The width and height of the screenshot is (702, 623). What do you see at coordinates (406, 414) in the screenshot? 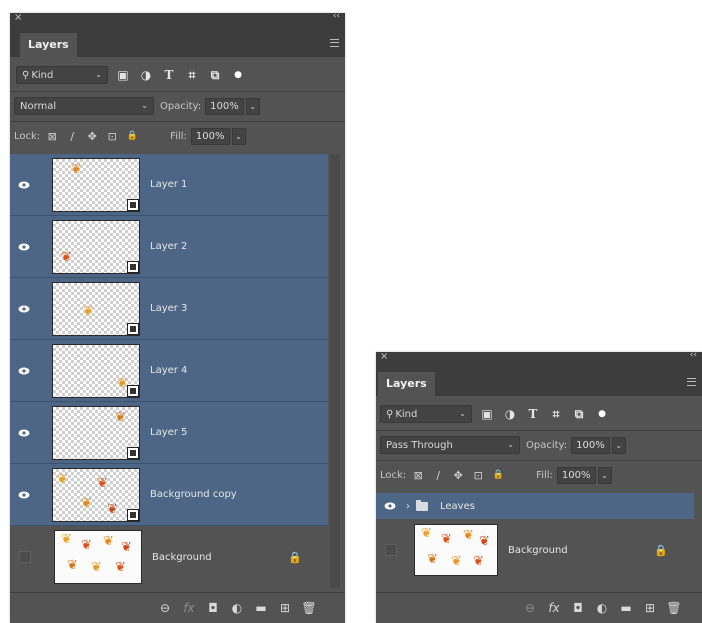
I see `filter-kind-value: Kind` at bounding box center [406, 414].